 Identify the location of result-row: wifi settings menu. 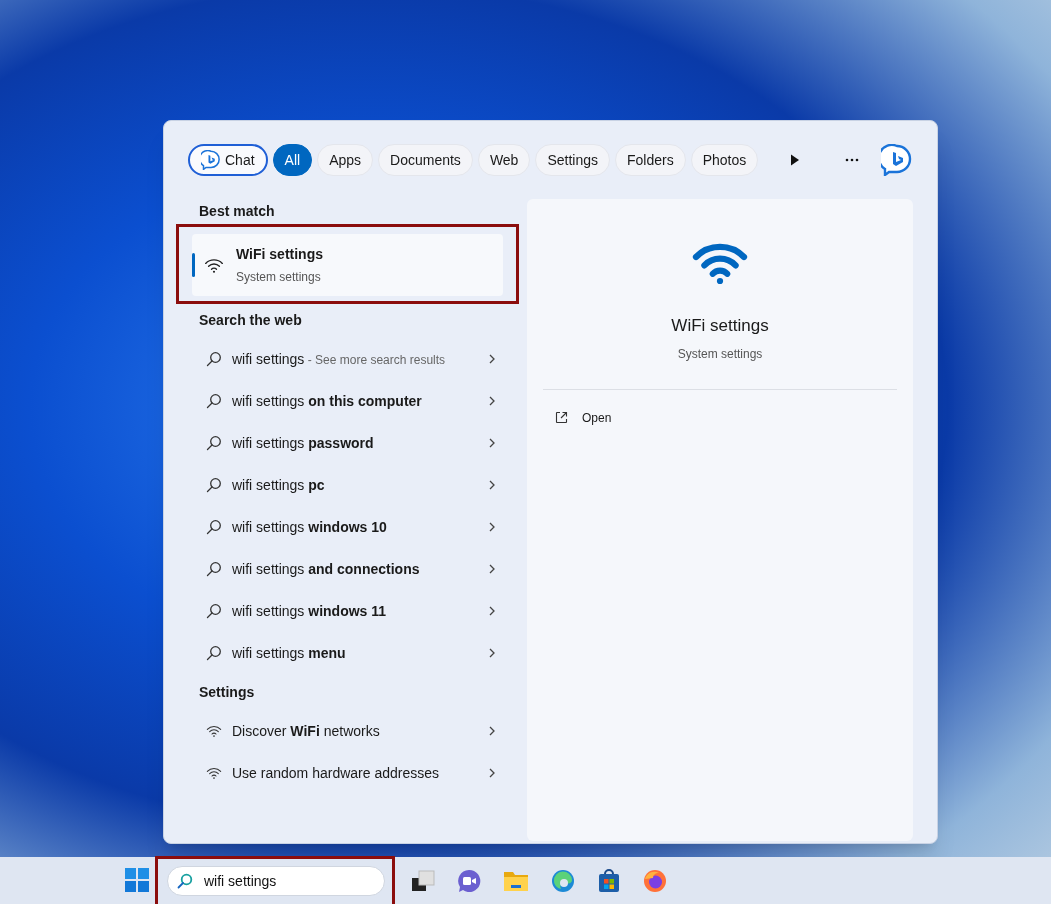
(345, 653).